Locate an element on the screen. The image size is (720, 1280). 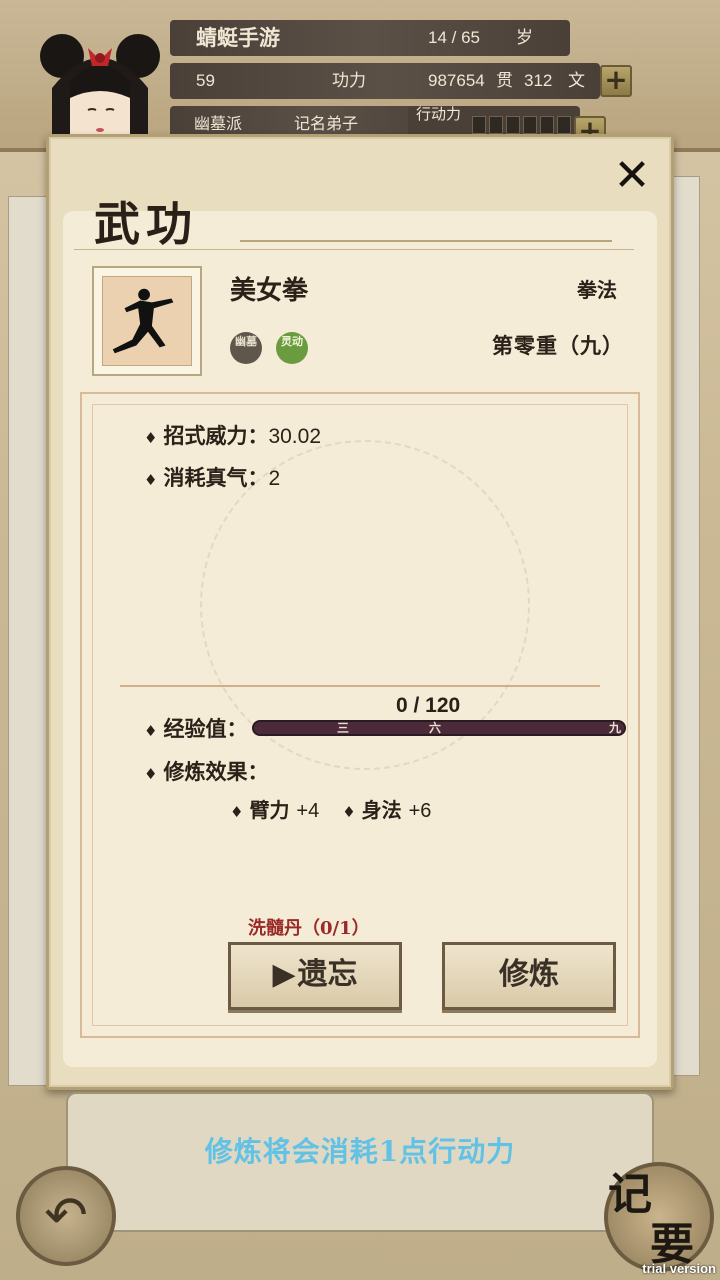
back-arrow-icon: ↶ is located at coordinates (66, 1216).